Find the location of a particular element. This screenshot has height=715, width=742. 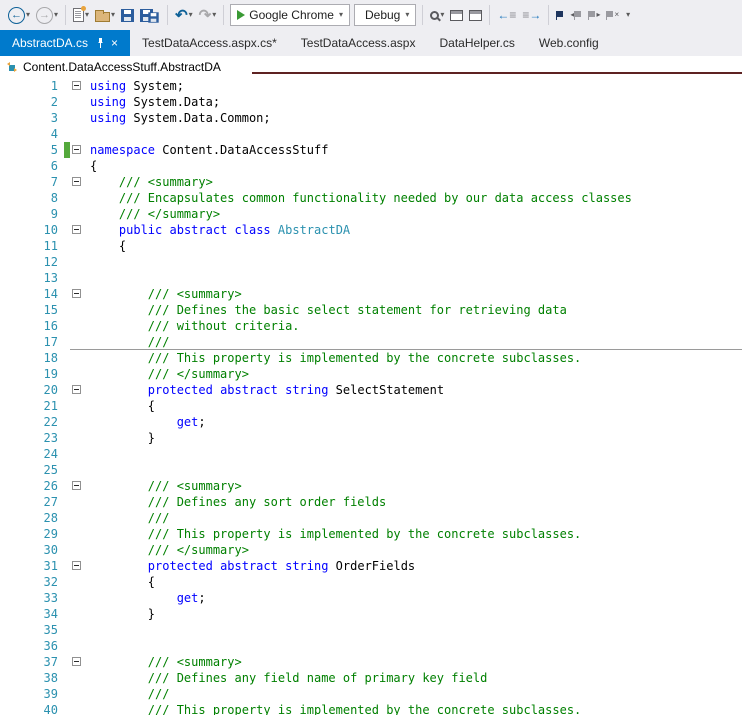

clear-bookmarks-button: × is located at coordinates (612, 15).